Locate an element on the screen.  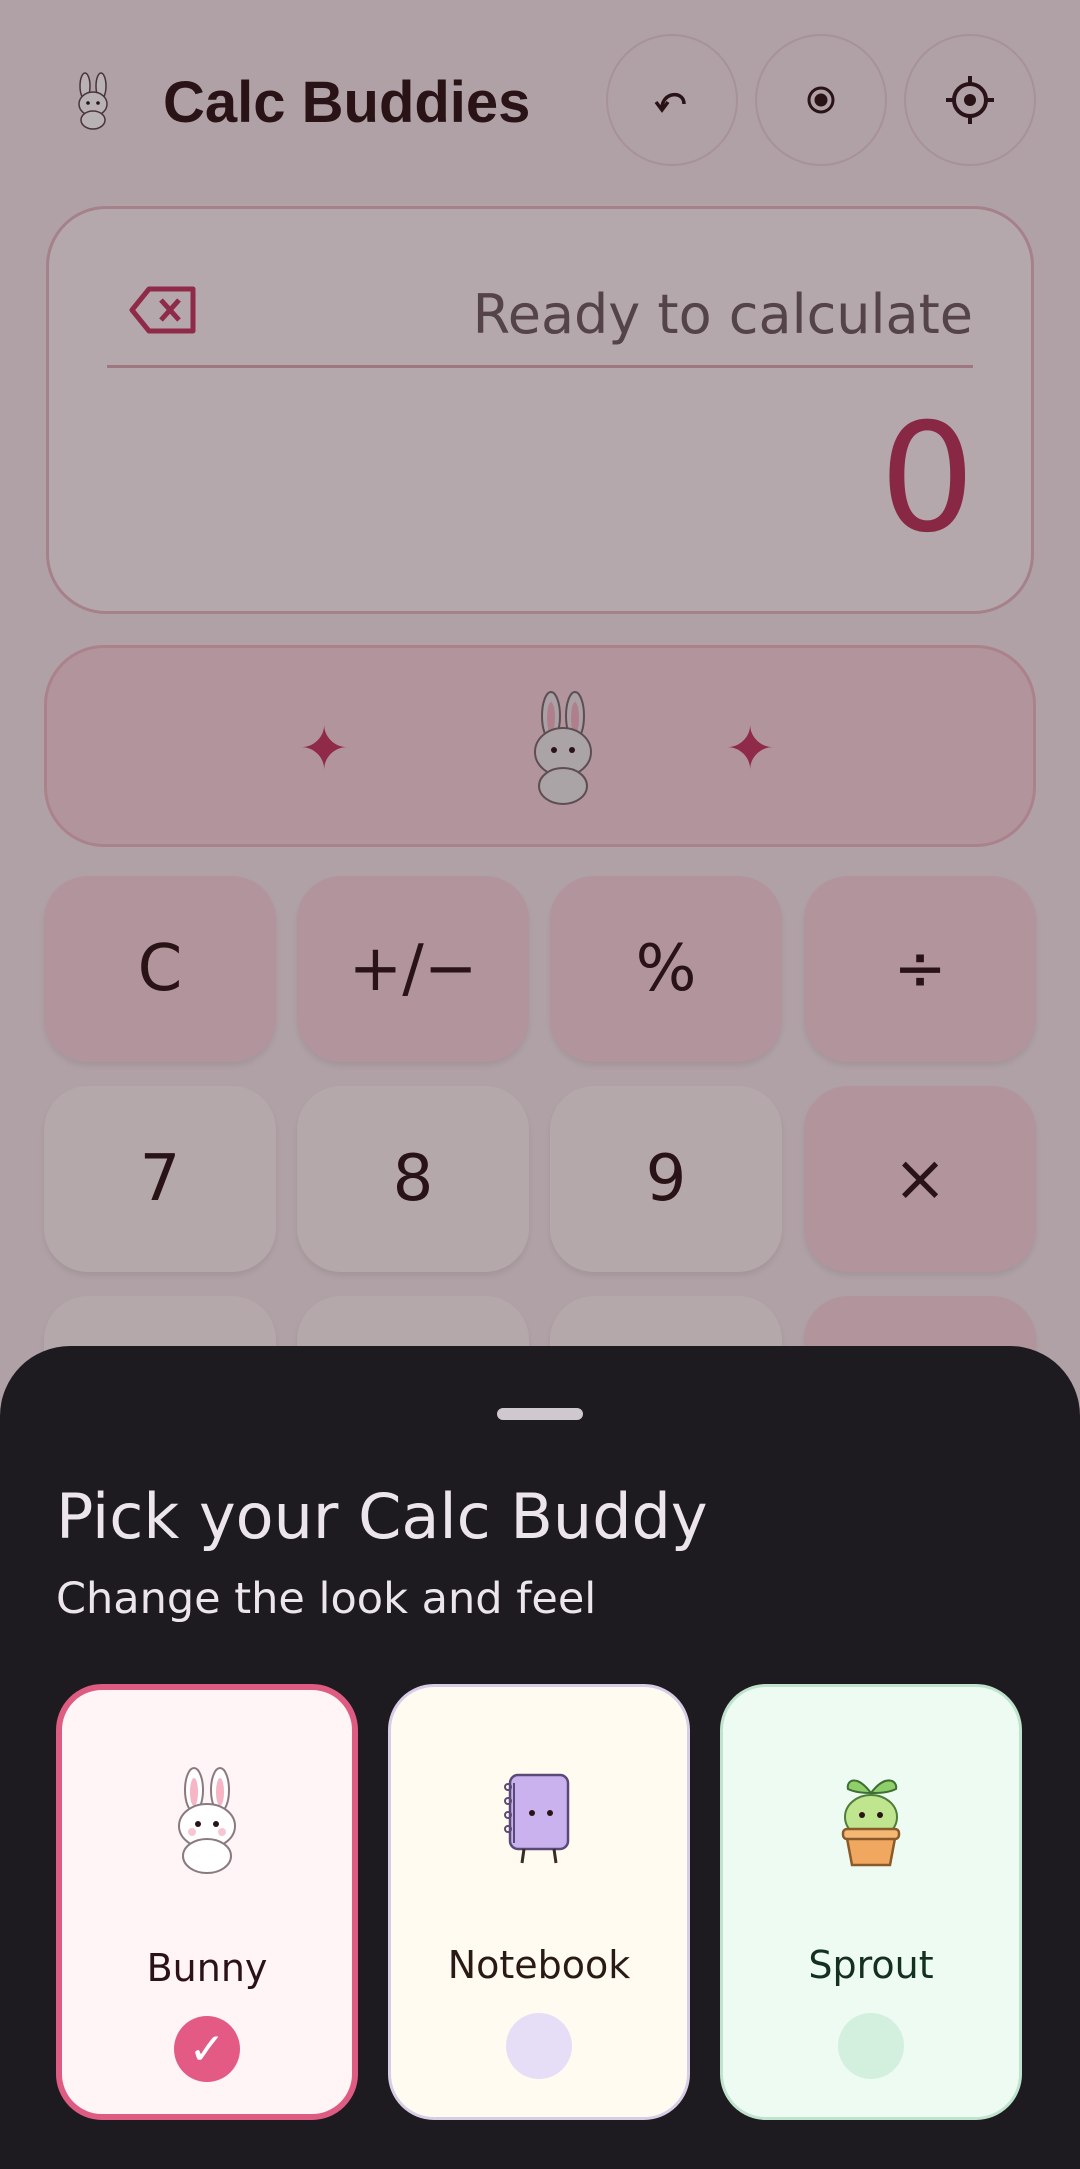
notebook-icon is located at coordinates (537, 1818).